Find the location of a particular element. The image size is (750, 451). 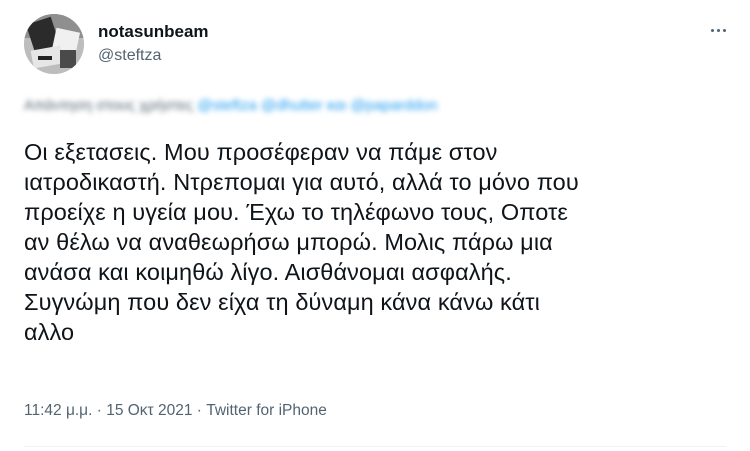

author-handle: @steftza is located at coordinates (129, 56).